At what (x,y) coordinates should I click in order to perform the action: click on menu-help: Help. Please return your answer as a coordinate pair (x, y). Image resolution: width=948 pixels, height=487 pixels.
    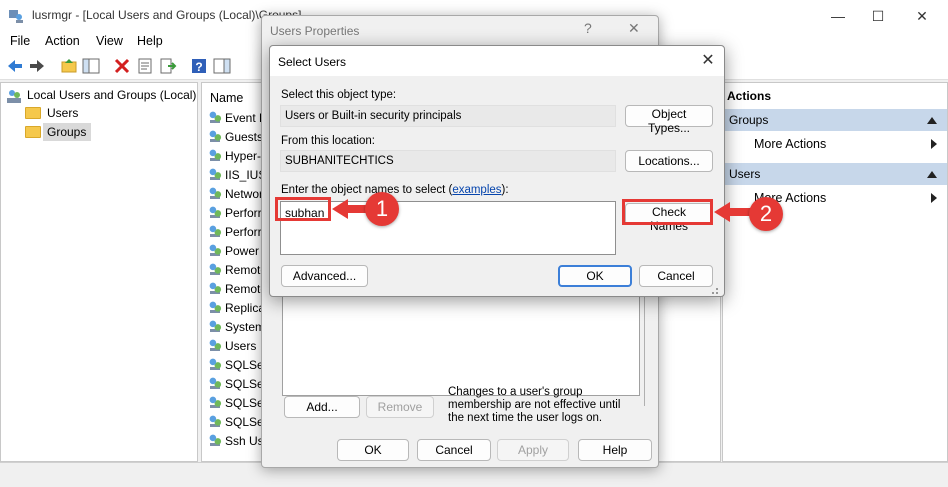
    Looking at the image, I should click on (150, 41).